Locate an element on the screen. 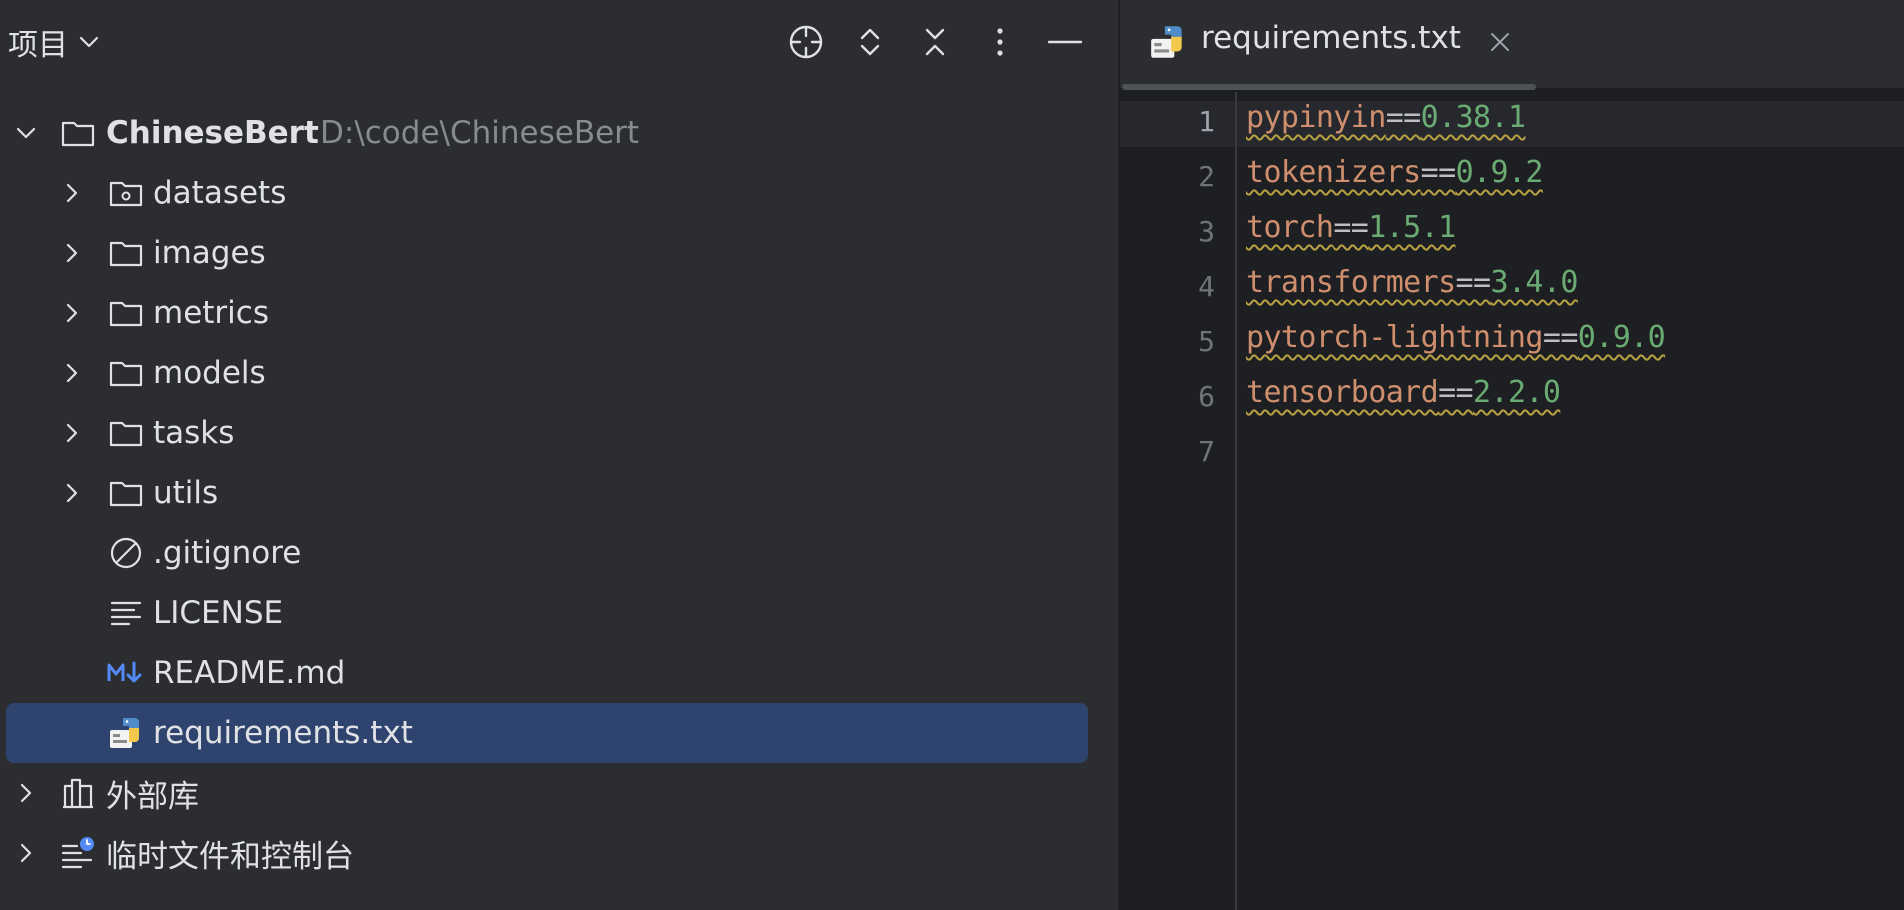 The image size is (1904, 910). package-name: tokenizers is located at coordinates (1333, 172).